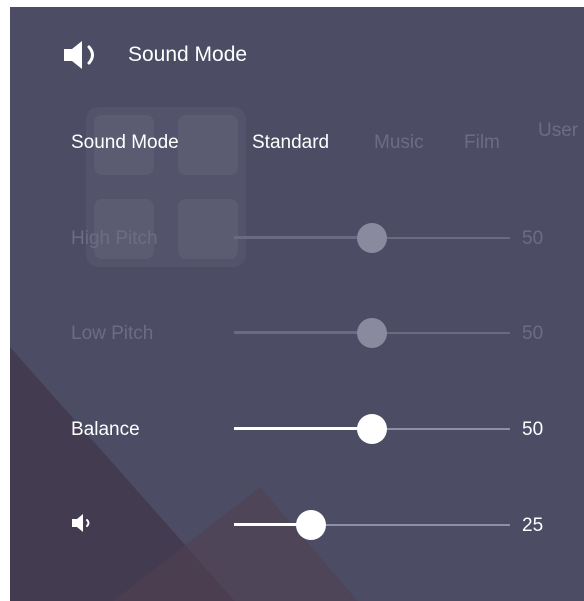  I want to click on low-pitch-slider, so click(372, 333).